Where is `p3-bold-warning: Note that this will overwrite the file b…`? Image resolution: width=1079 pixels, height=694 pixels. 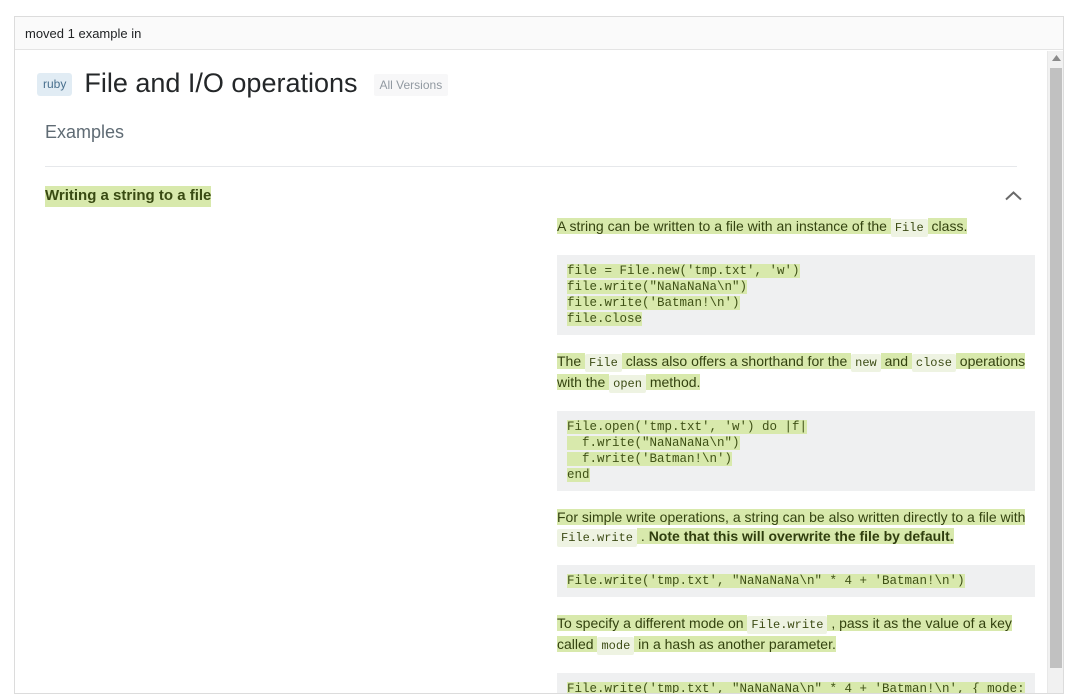 p3-bold-warning: Note that this will overwrite the file b… is located at coordinates (801, 535).